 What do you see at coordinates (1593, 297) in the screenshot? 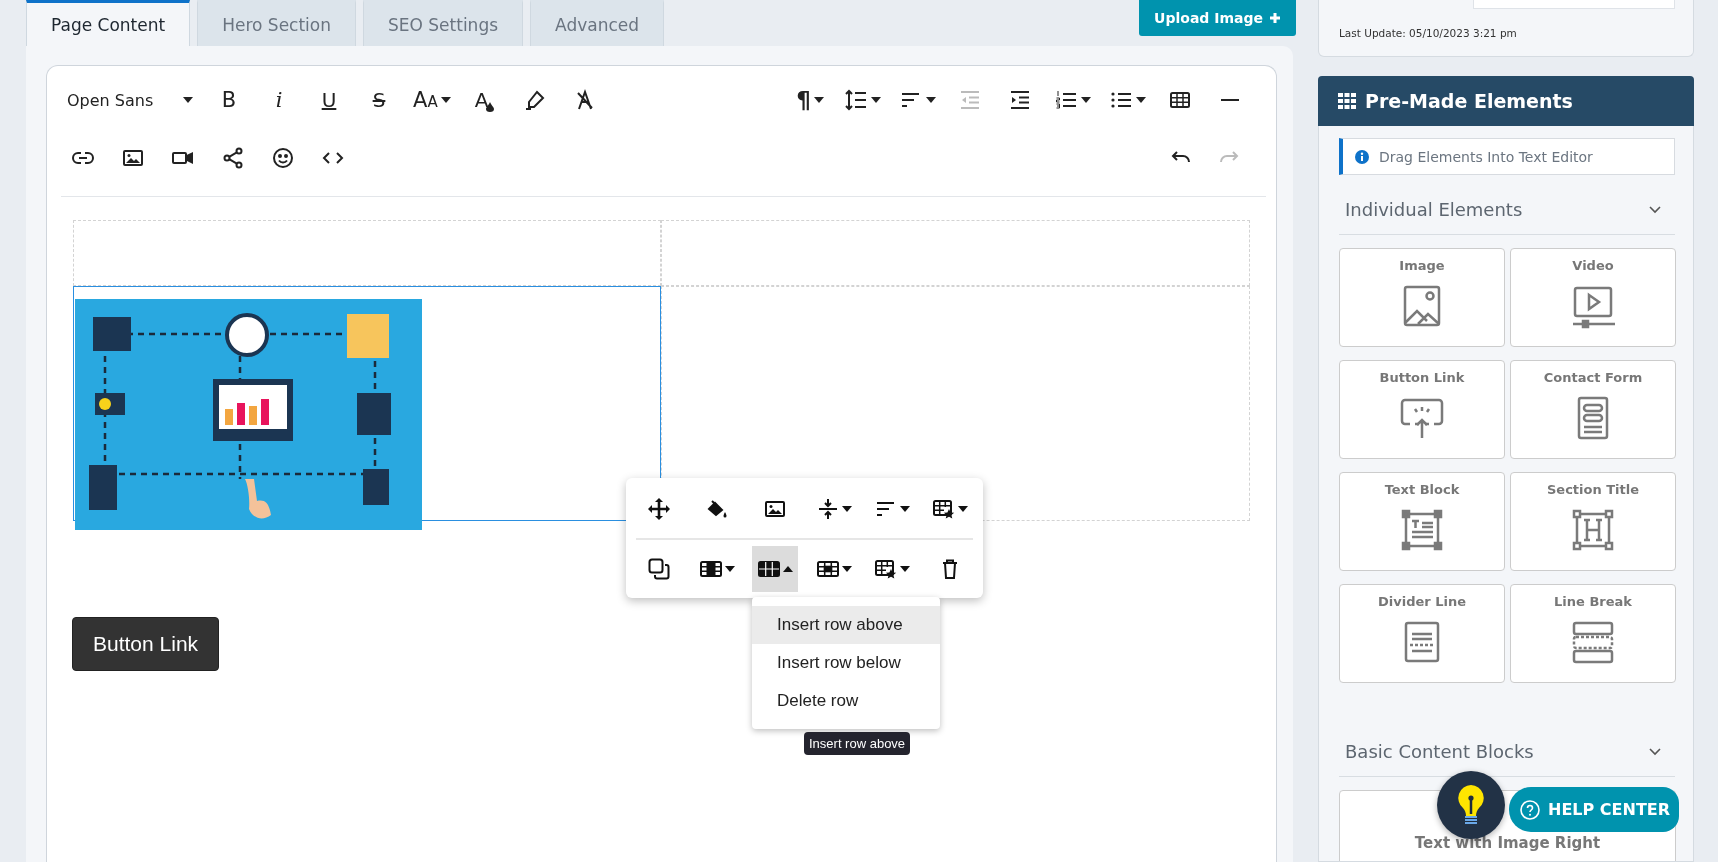
I see `element-tile: Video` at bounding box center [1593, 297].